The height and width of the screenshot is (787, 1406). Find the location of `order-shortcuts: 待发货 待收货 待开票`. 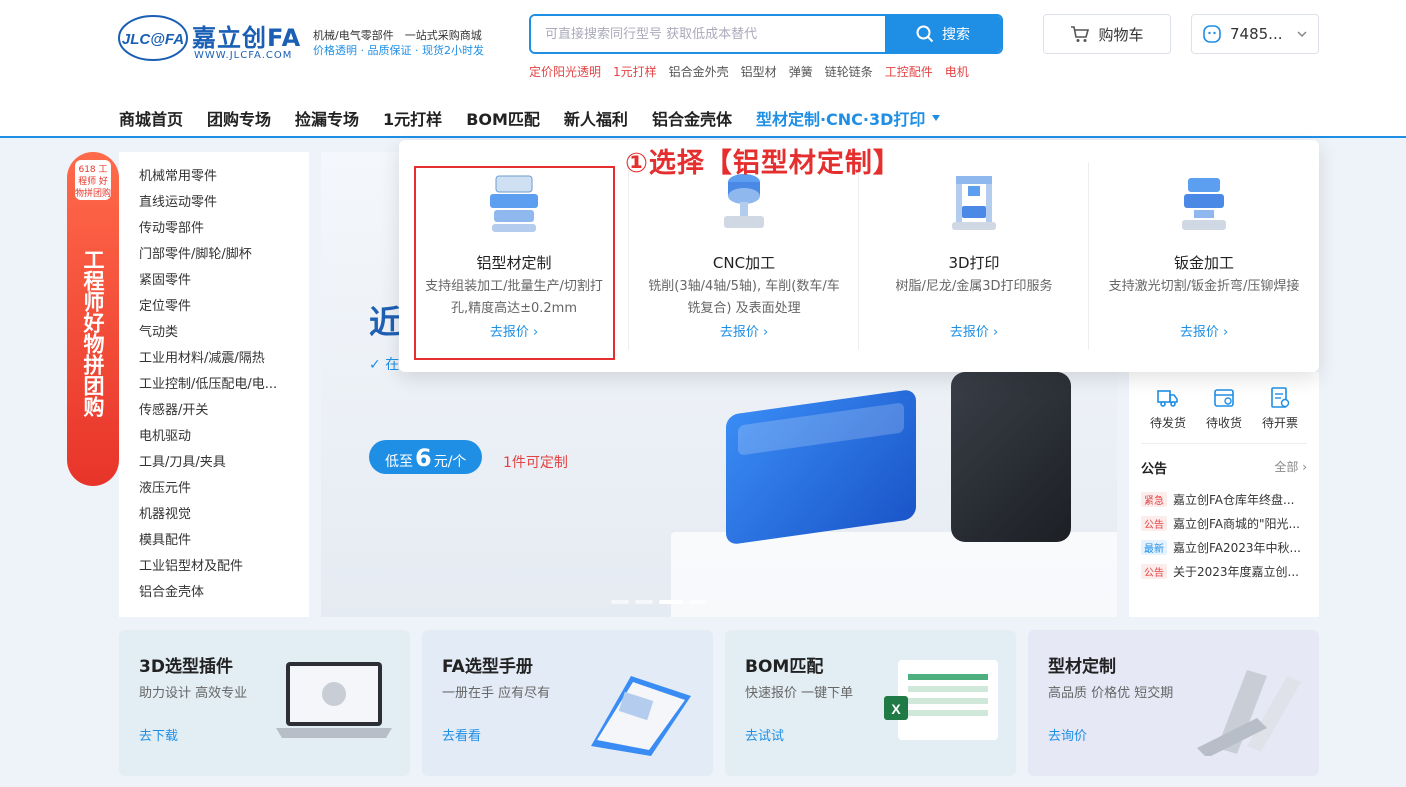

order-shortcuts: 待发货 待收货 待开票 is located at coordinates (1224, 415).